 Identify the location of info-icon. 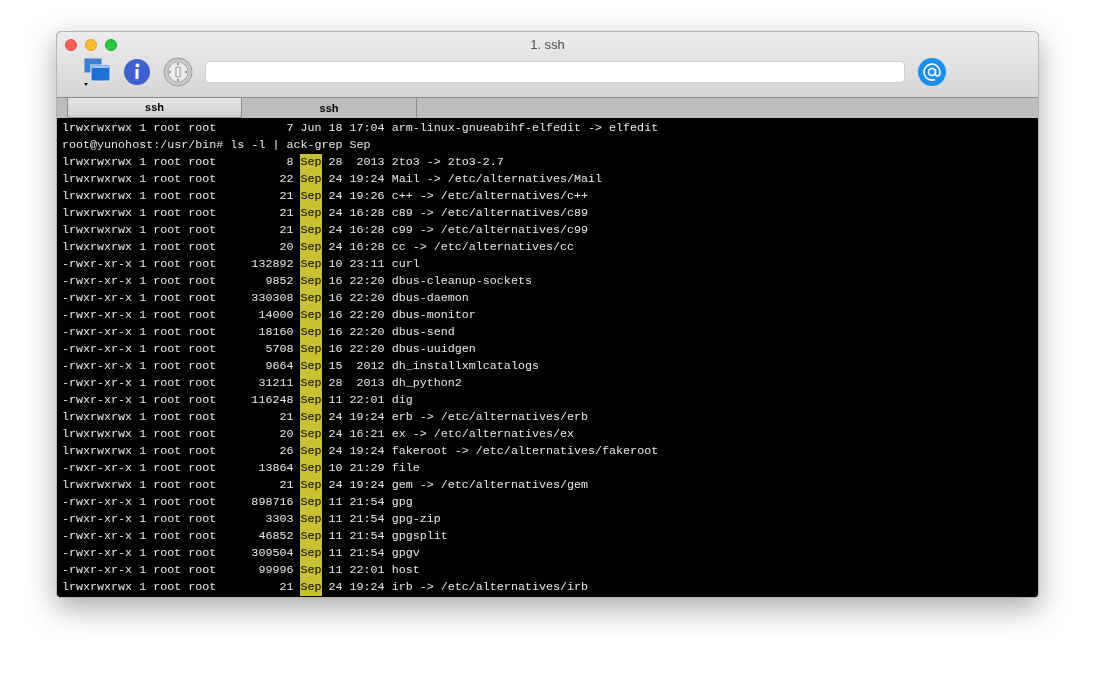
(137, 72).